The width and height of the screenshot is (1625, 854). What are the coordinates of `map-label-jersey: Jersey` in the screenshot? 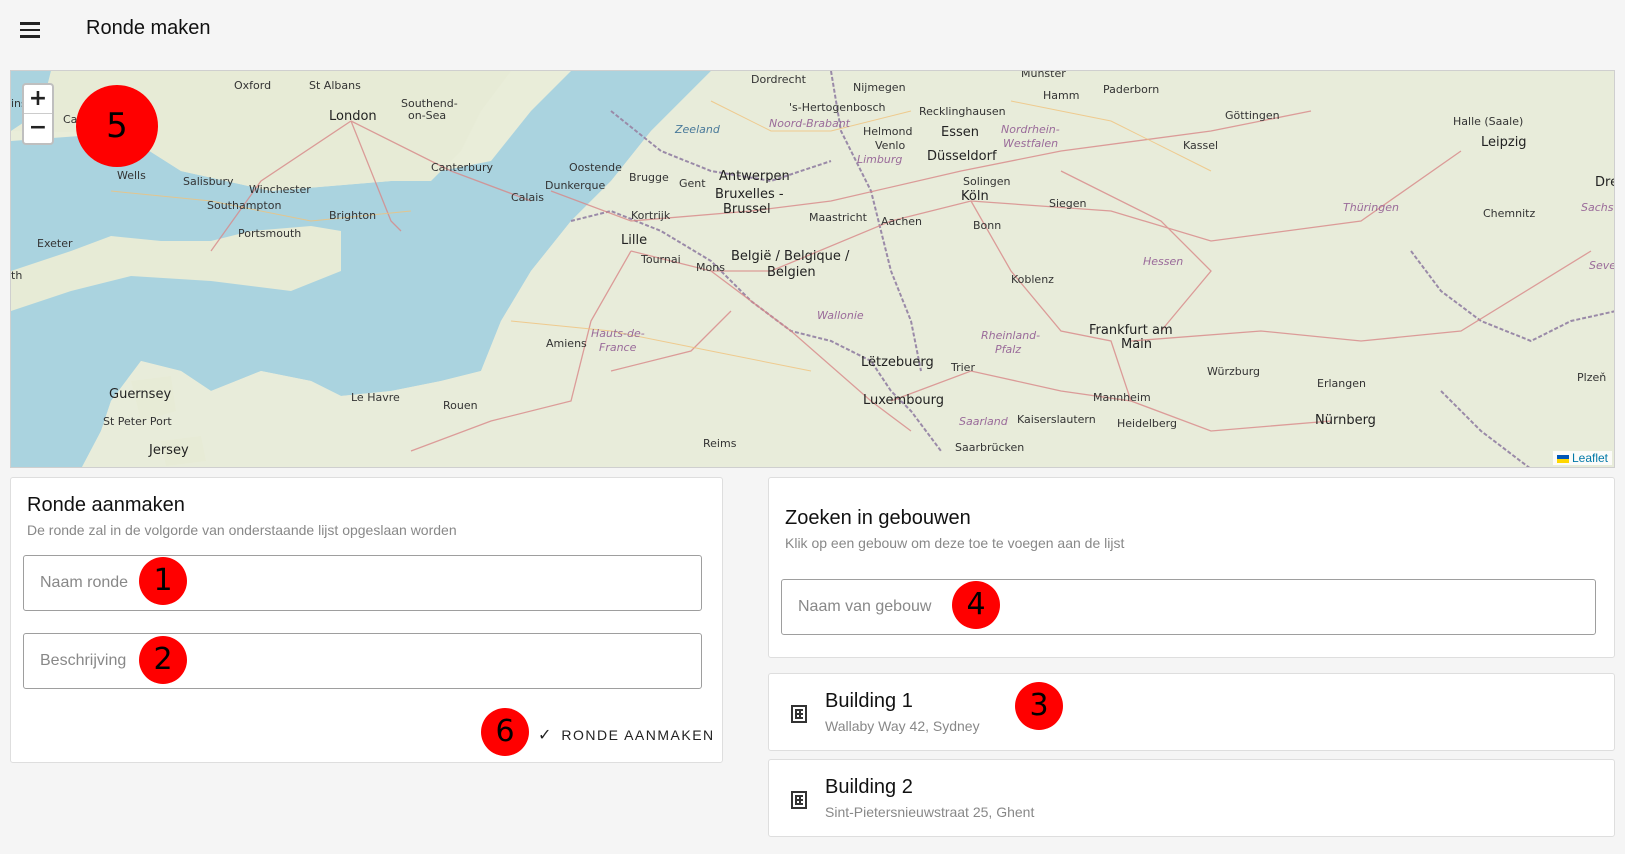 It's located at (169, 450).